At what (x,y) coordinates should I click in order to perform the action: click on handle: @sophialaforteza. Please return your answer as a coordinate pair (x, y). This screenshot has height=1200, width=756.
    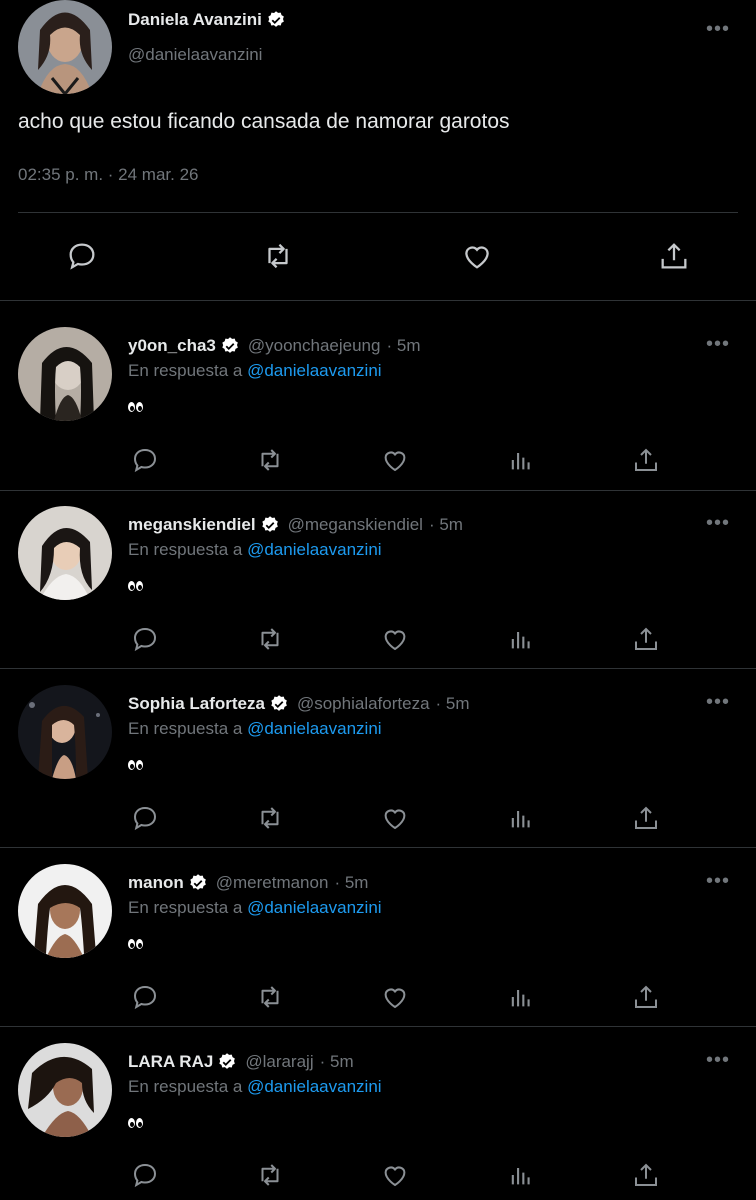
    Looking at the image, I should click on (363, 704).